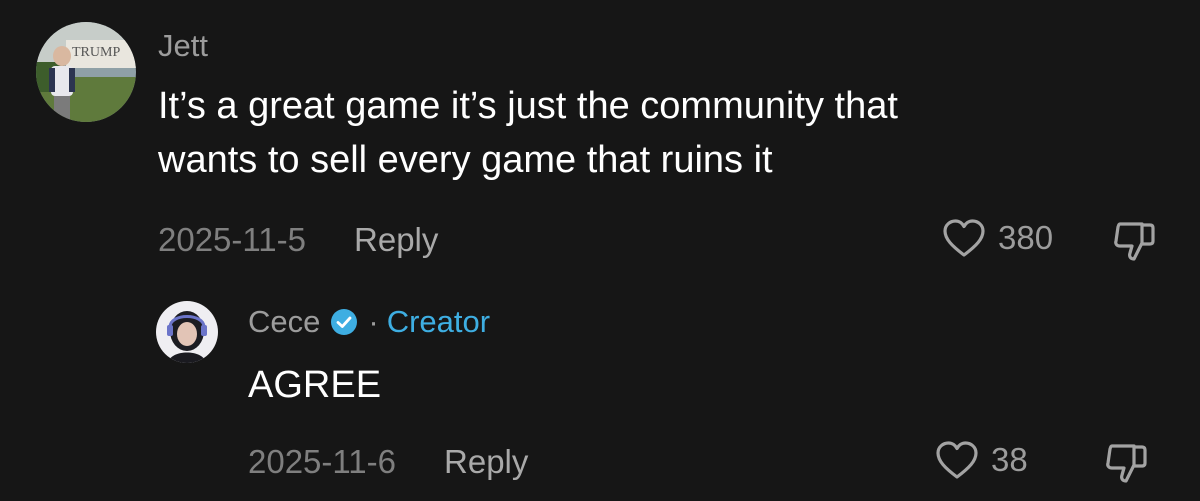 This screenshot has width=1200, height=501. I want to click on like-count: 38, so click(1009, 459).